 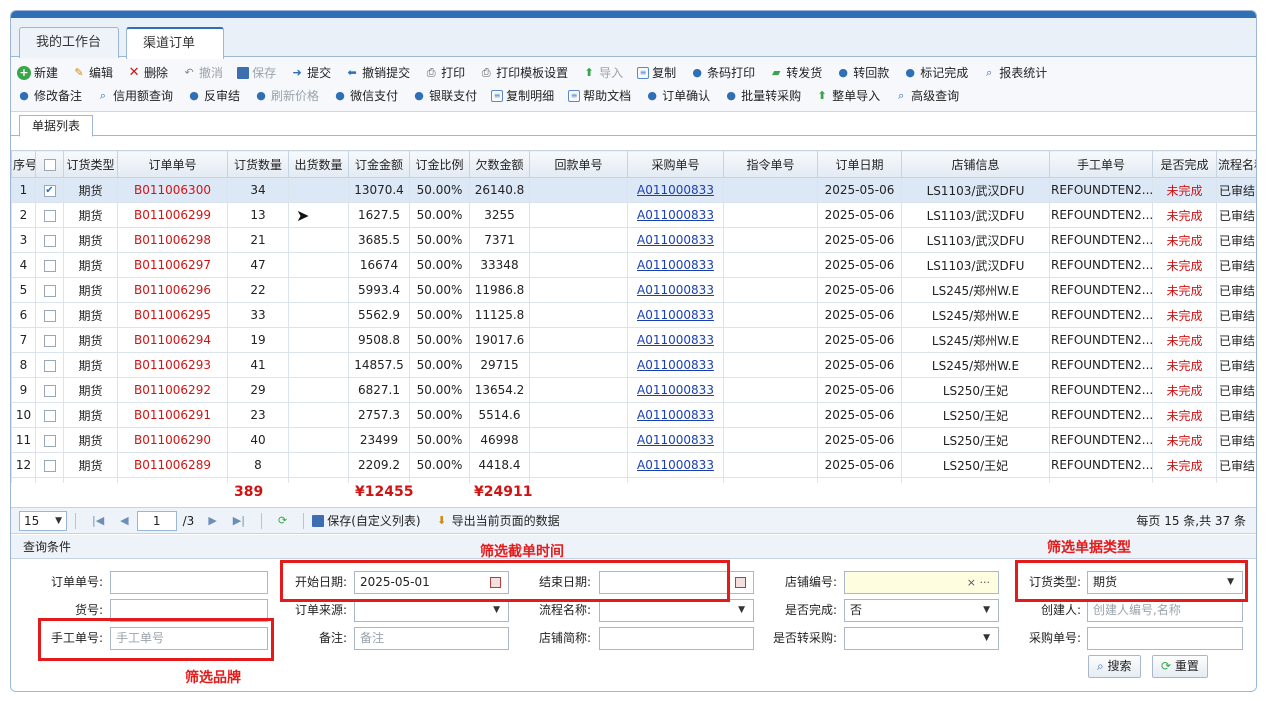 I want to click on column-header: 订货类型, so click(x=90, y=164).